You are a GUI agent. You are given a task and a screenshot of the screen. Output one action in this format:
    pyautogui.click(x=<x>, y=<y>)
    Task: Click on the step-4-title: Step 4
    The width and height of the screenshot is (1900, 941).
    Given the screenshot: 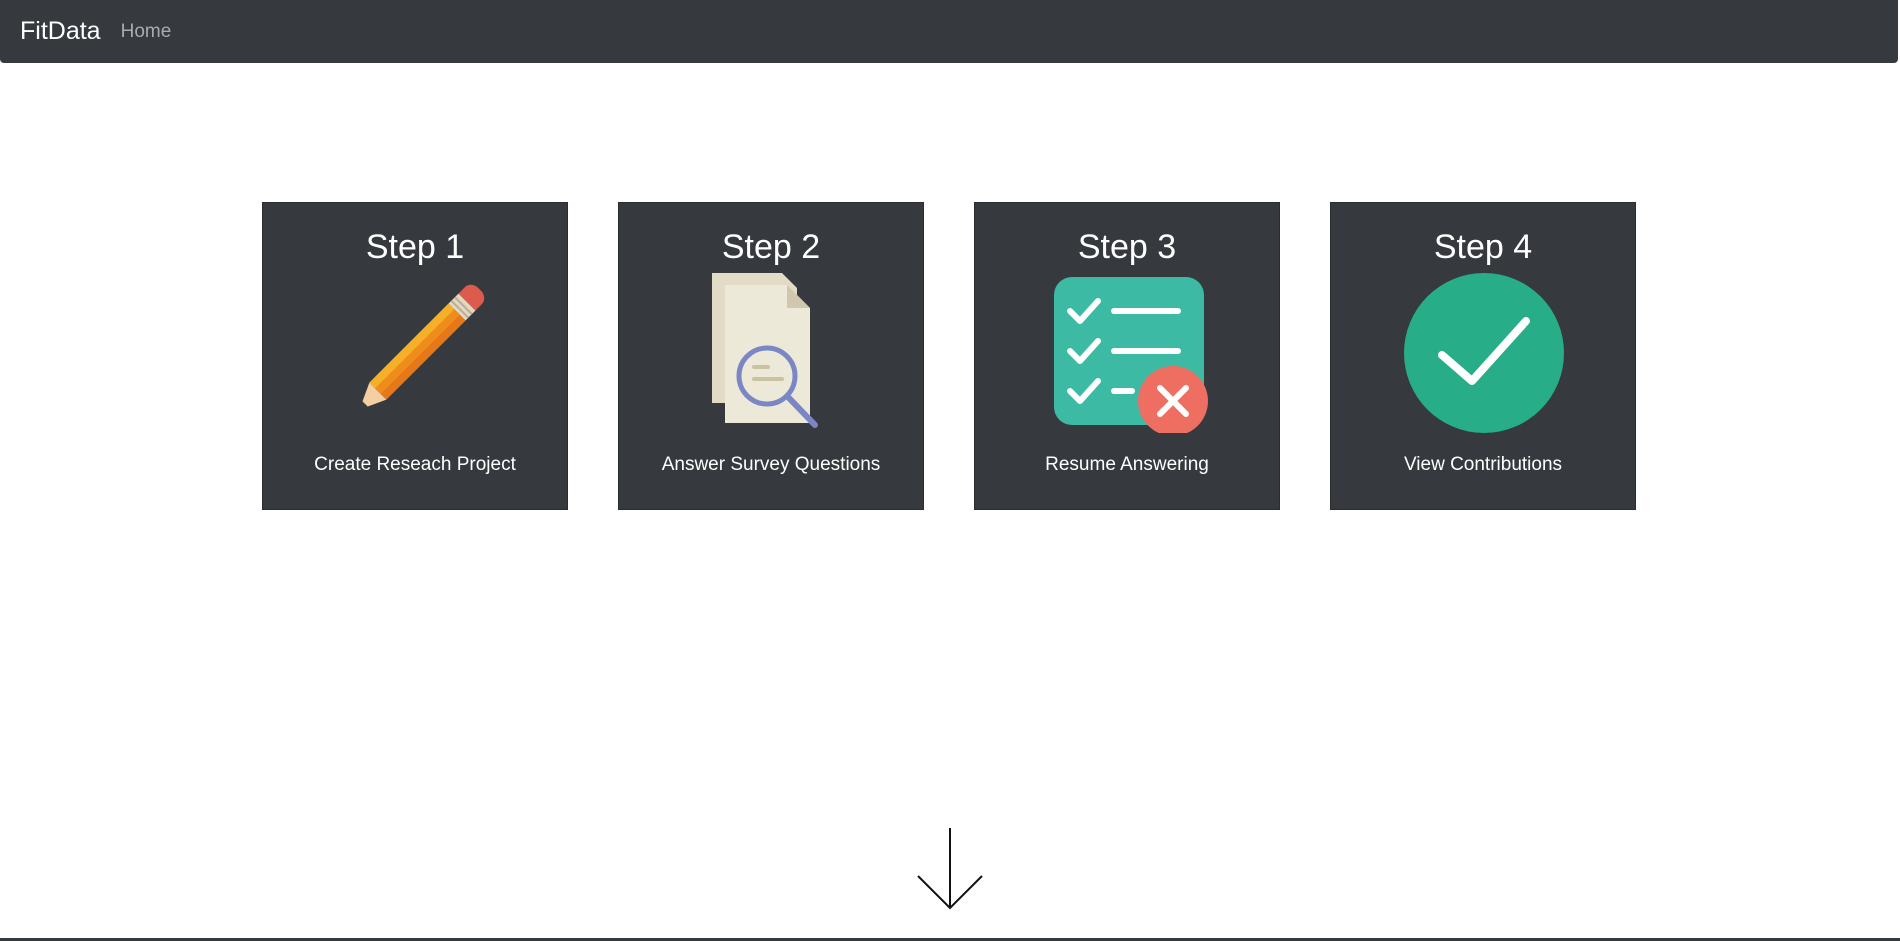 What is the action you would take?
    pyautogui.click(x=1483, y=247)
    